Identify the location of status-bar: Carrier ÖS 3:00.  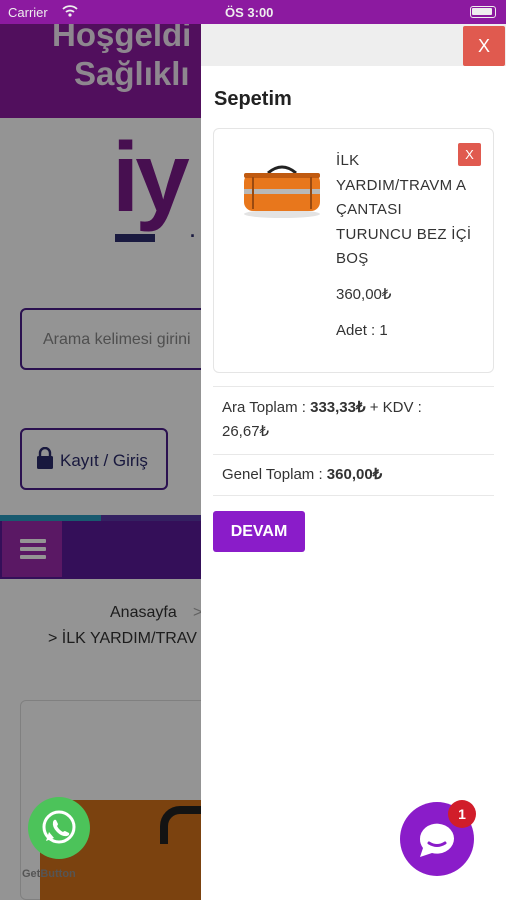
(253, 12).